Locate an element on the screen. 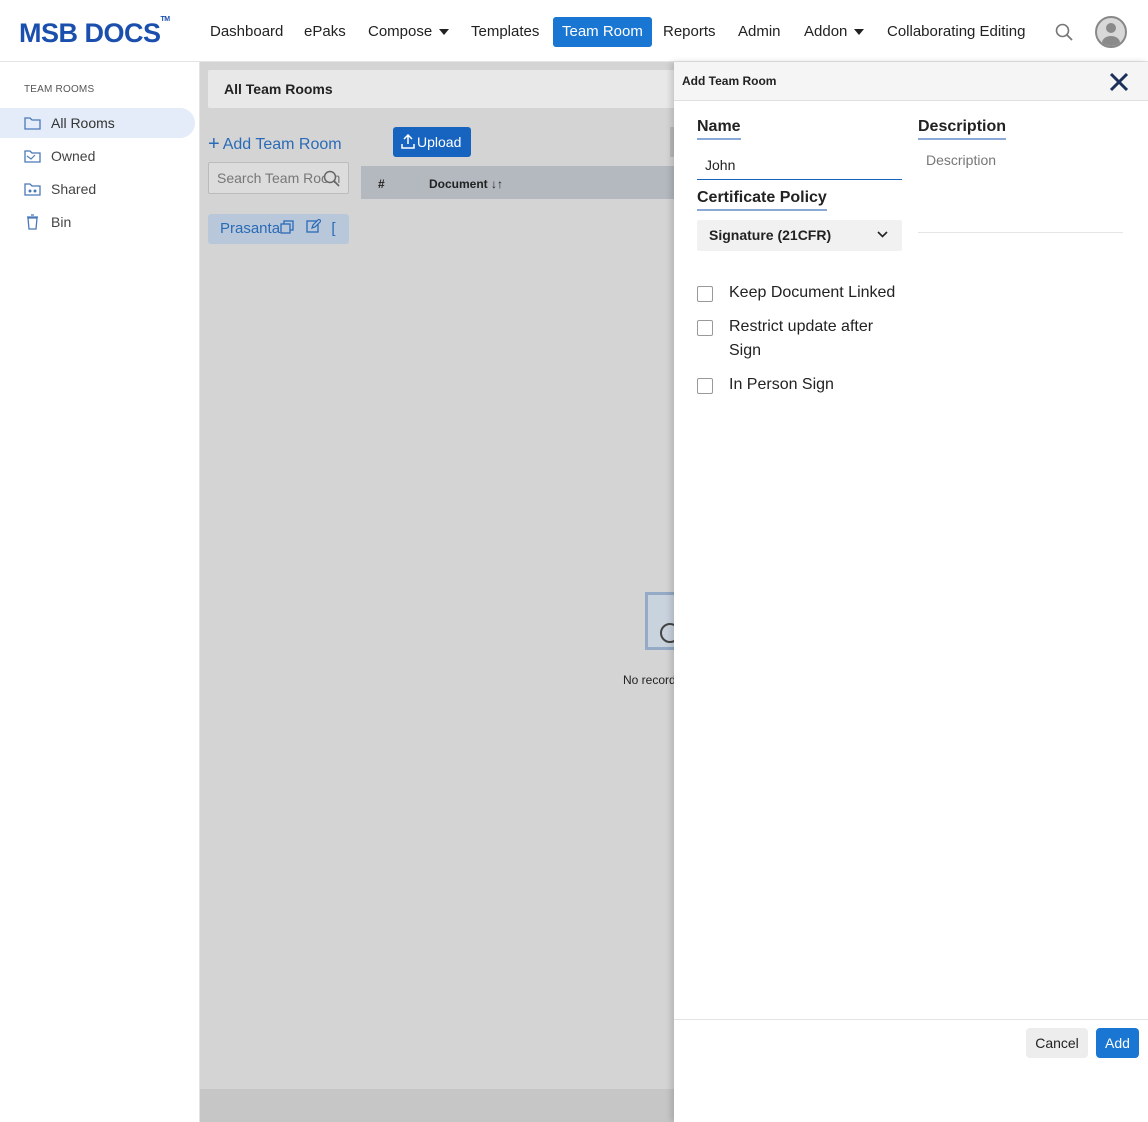 The image size is (1148, 1122). cancel-button: Cancel is located at coordinates (1057, 1043).